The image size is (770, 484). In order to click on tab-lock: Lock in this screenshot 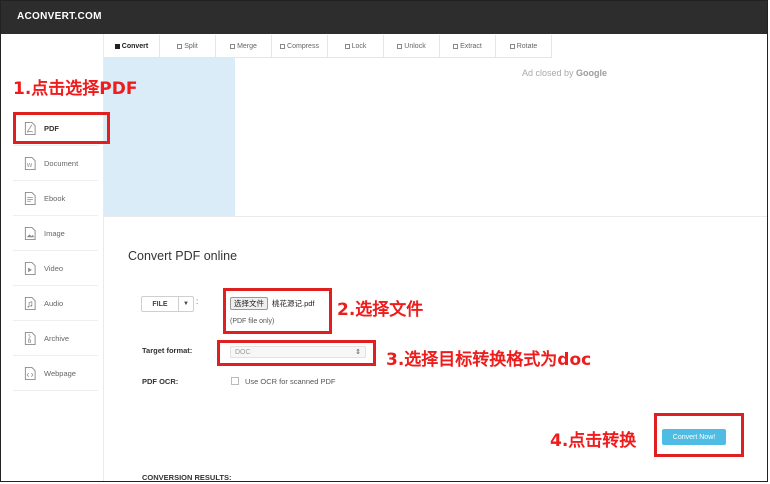, I will do `click(356, 46)`.